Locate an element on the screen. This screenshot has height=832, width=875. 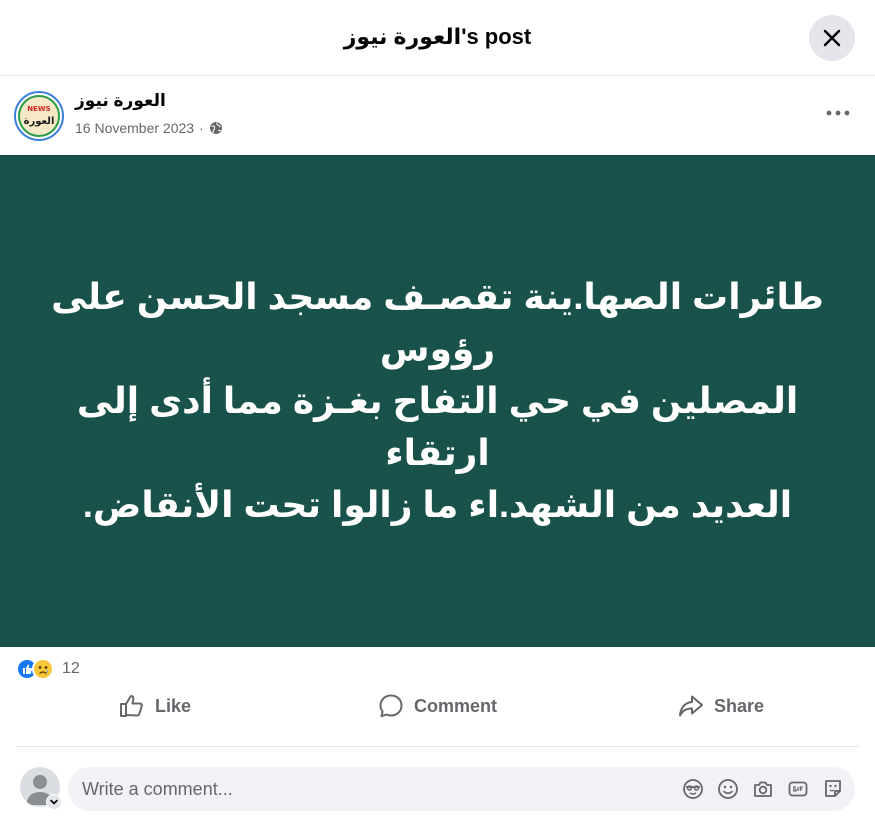
more-dots-icon is located at coordinates (838, 113).